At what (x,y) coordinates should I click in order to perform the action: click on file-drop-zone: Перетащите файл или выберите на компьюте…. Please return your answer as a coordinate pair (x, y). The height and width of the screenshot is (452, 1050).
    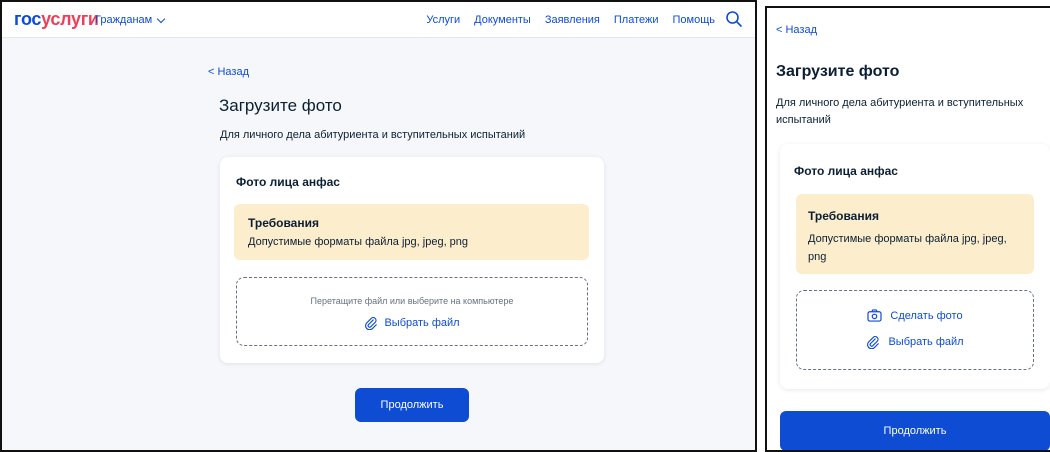
    Looking at the image, I should click on (412, 311).